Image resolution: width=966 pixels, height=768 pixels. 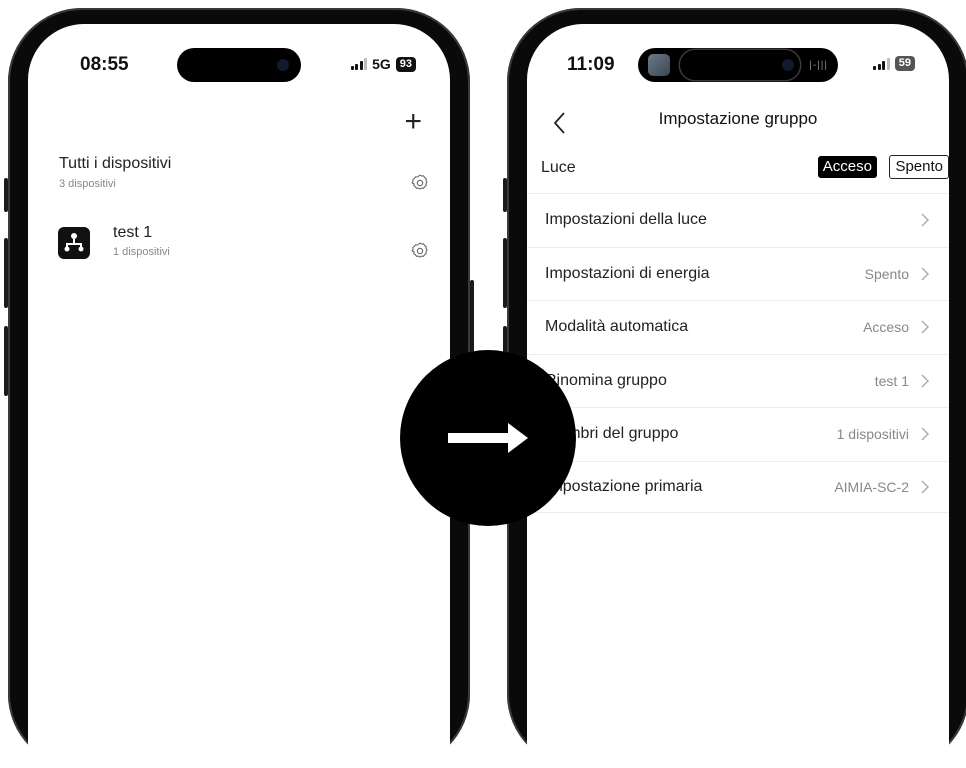 What do you see at coordinates (659, 65) in the screenshot?
I see `media-thumbnail-icon` at bounding box center [659, 65].